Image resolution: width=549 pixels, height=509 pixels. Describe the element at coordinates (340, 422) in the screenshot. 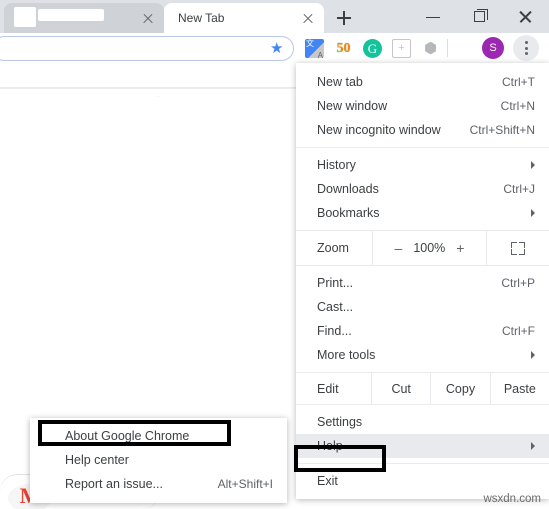

I see `menu-item-label: Settings` at that location.